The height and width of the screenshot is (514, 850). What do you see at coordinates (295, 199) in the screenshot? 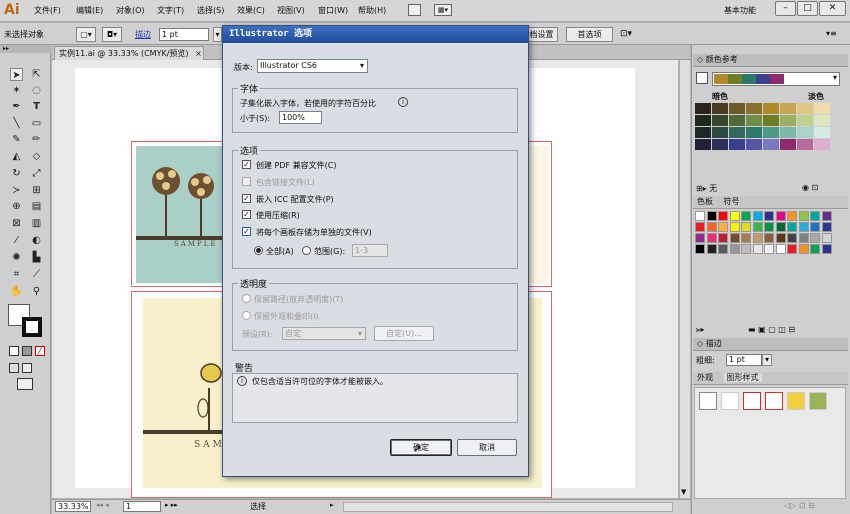
I see `embed-icc-label: 嵌入 ICC 配置文件(P)` at bounding box center [295, 199].